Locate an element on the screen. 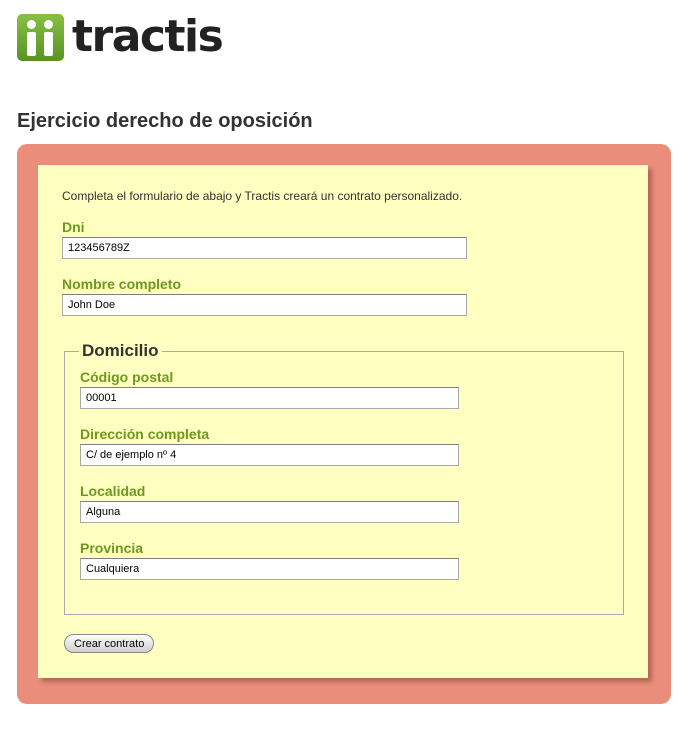  tractis-logo: tractis is located at coordinates (120, 36).